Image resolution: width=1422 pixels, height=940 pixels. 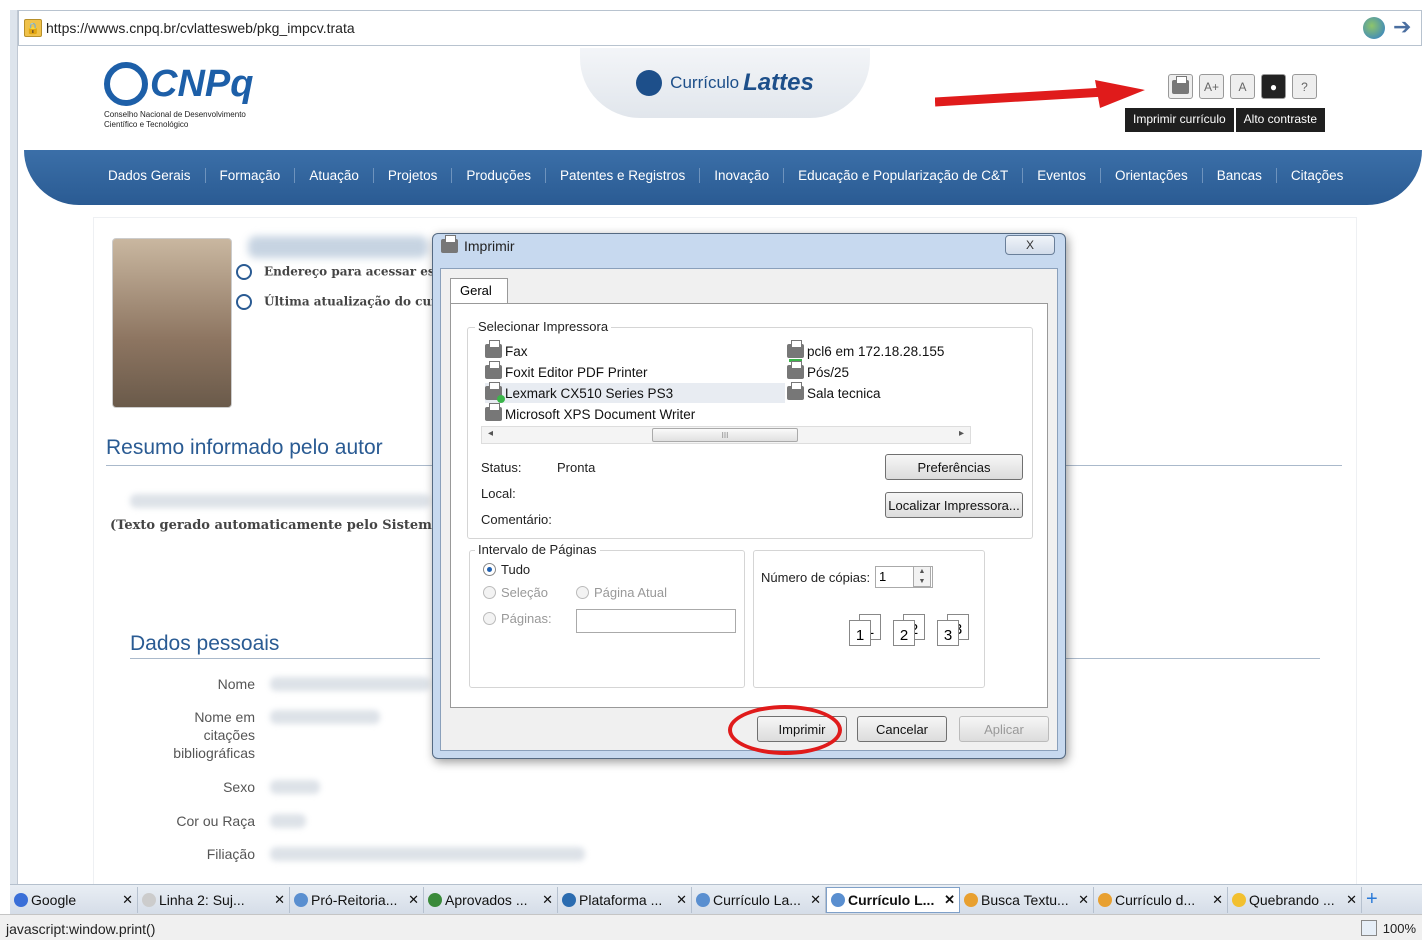 I want to click on compatibility-view-icon, so click(x=1374, y=28).